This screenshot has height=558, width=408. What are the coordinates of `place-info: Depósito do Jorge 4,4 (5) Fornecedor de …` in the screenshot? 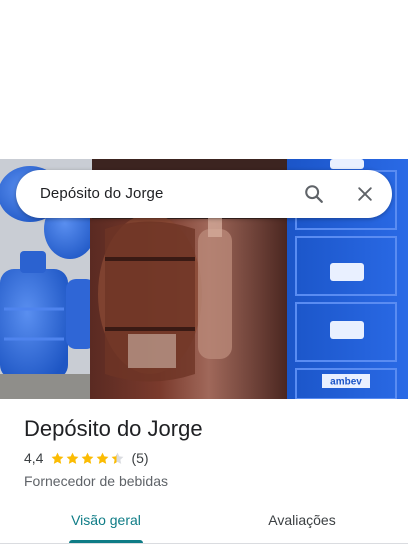 It's located at (209, 452).